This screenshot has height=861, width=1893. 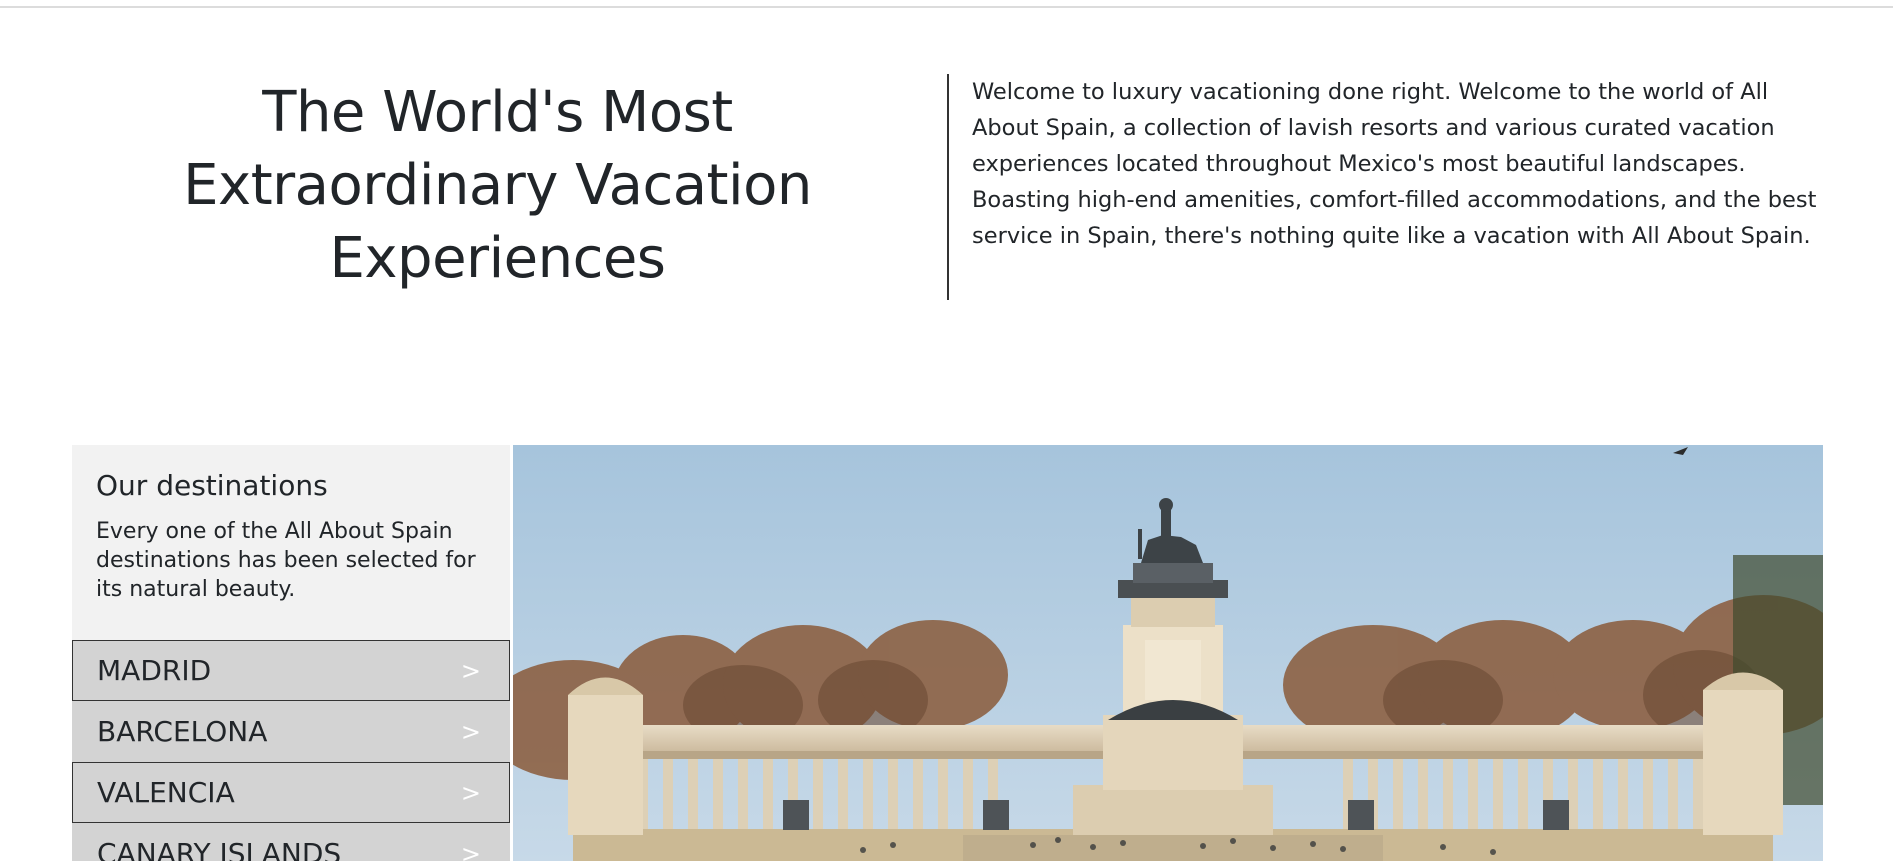 I want to click on destination-item-valencia: VALENCIA >, so click(x=291, y=792).